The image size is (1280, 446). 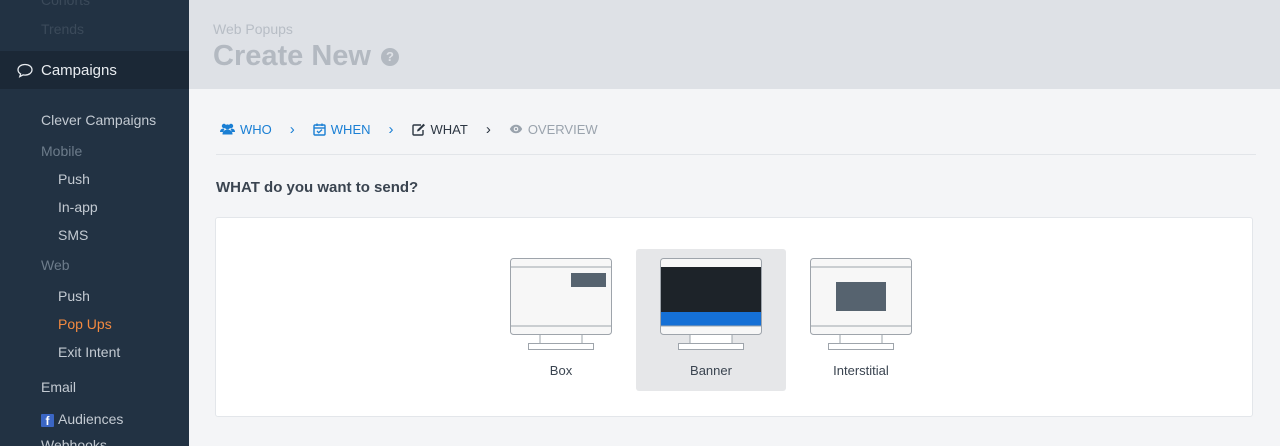 I want to click on step-when-label: WHEN, so click(x=350, y=129).